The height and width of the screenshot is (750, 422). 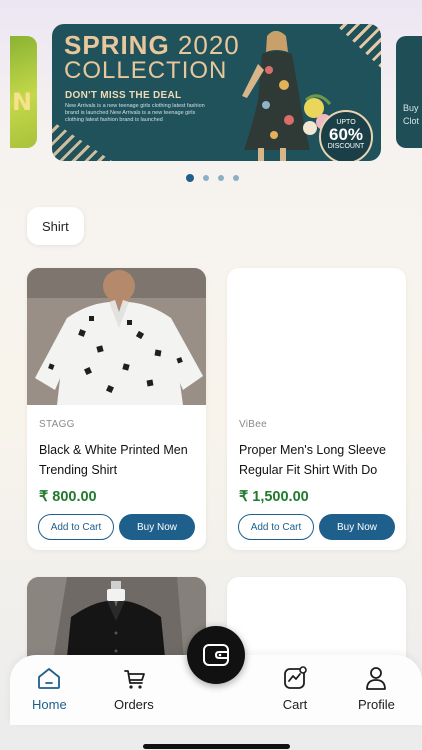 I want to click on category-chip-shirt: Shirt, so click(x=55, y=226).